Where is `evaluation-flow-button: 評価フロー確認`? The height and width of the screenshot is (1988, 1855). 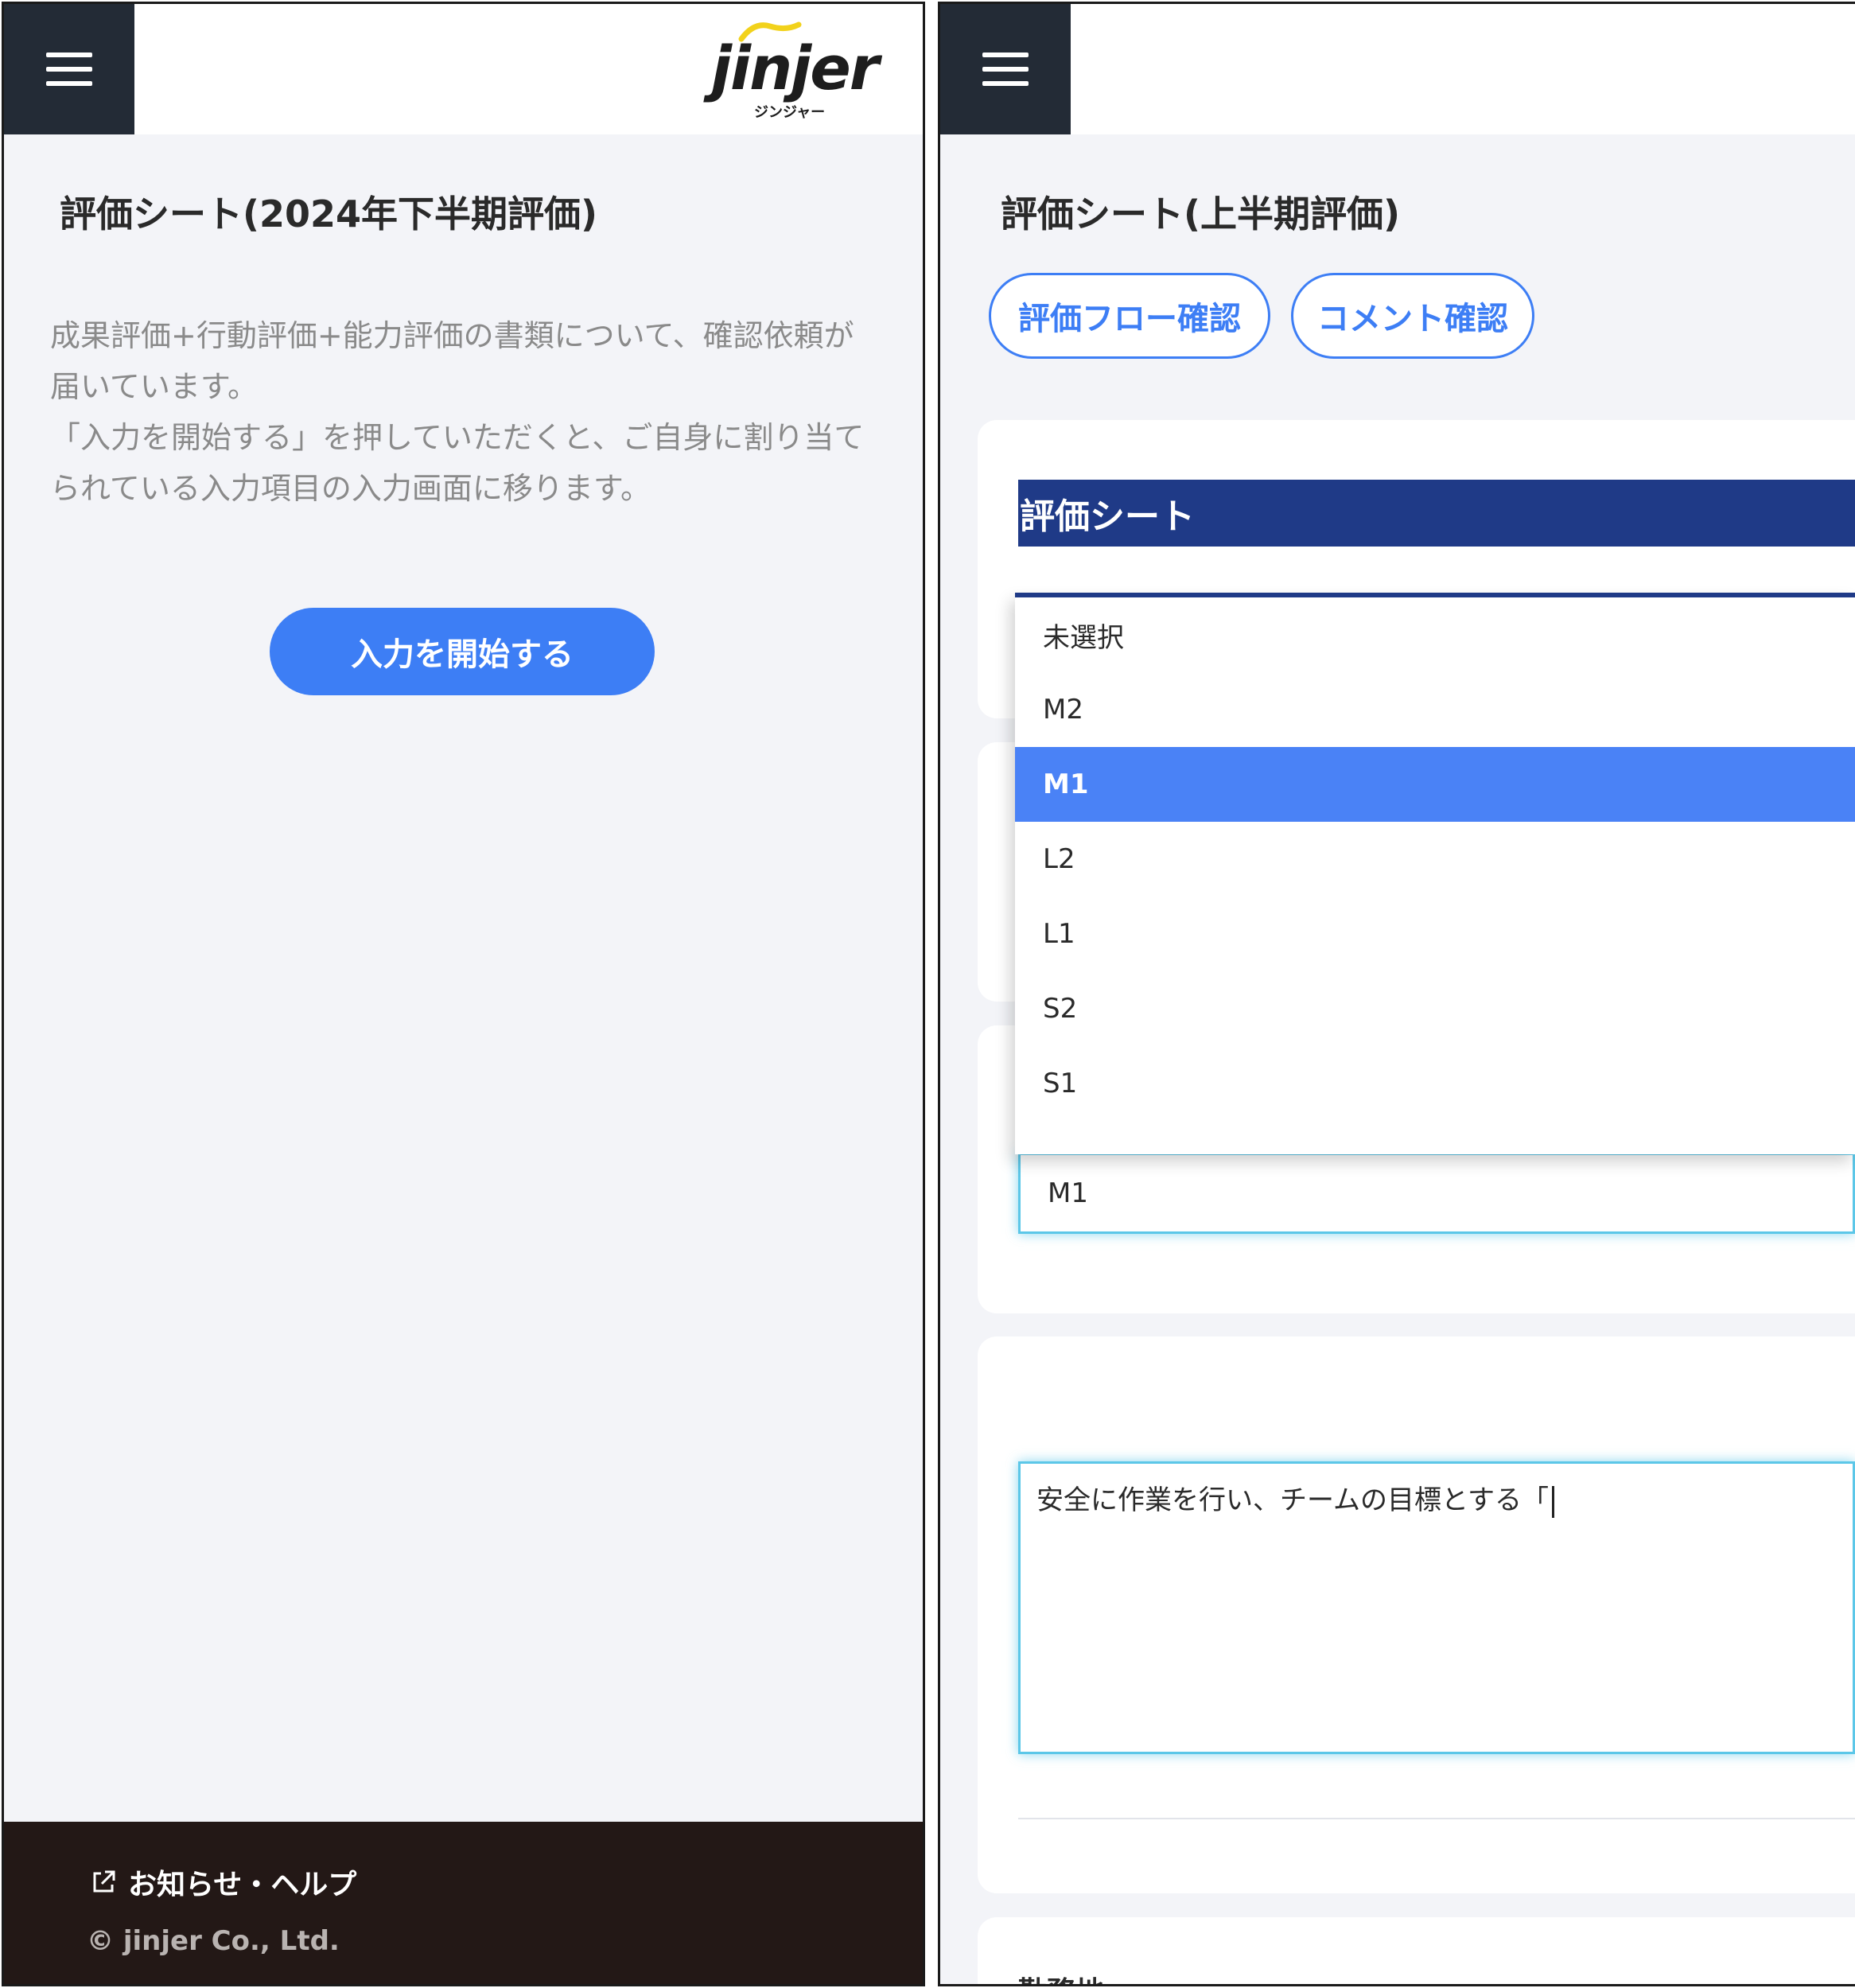 evaluation-flow-button: 評価フロー確認 is located at coordinates (1129, 316).